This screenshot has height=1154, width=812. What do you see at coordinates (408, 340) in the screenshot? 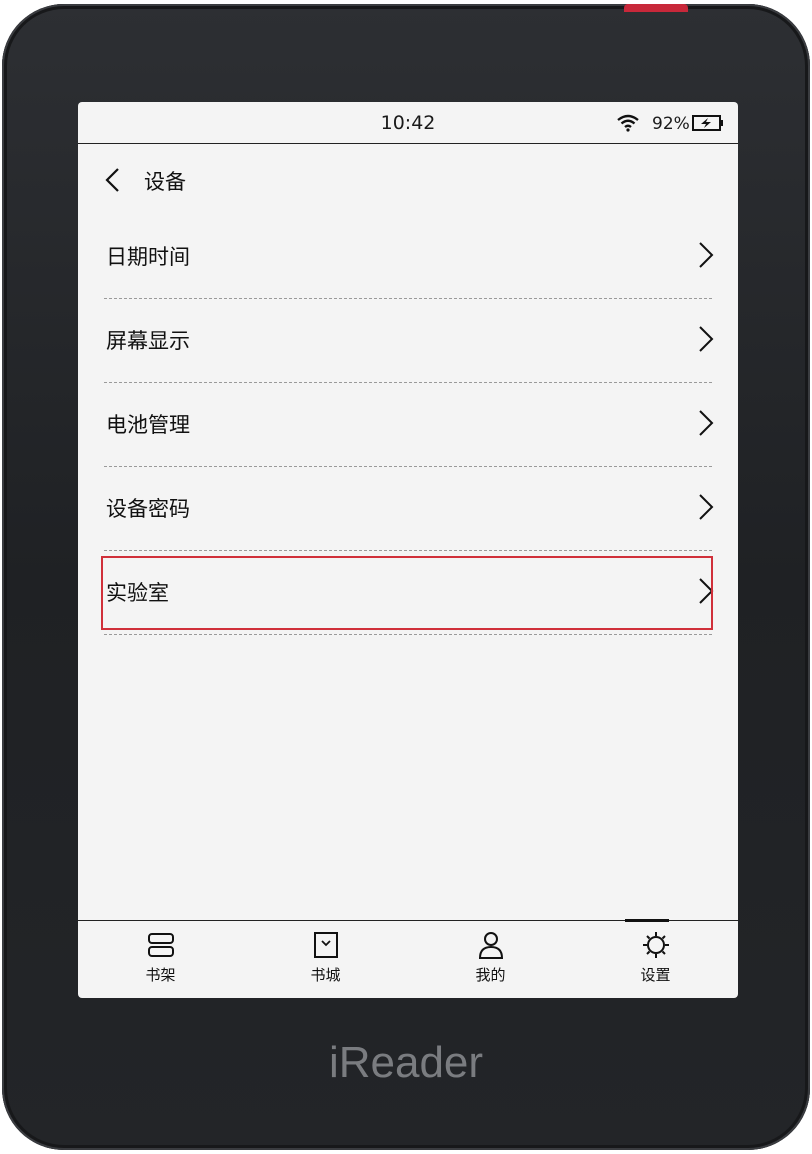
I see `menu-item-screen-display: 屏幕显示` at bounding box center [408, 340].